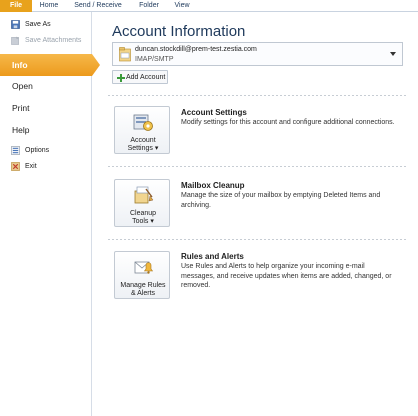  What do you see at coordinates (37, 150) in the screenshot?
I see `options-label: Options` at bounding box center [37, 150].